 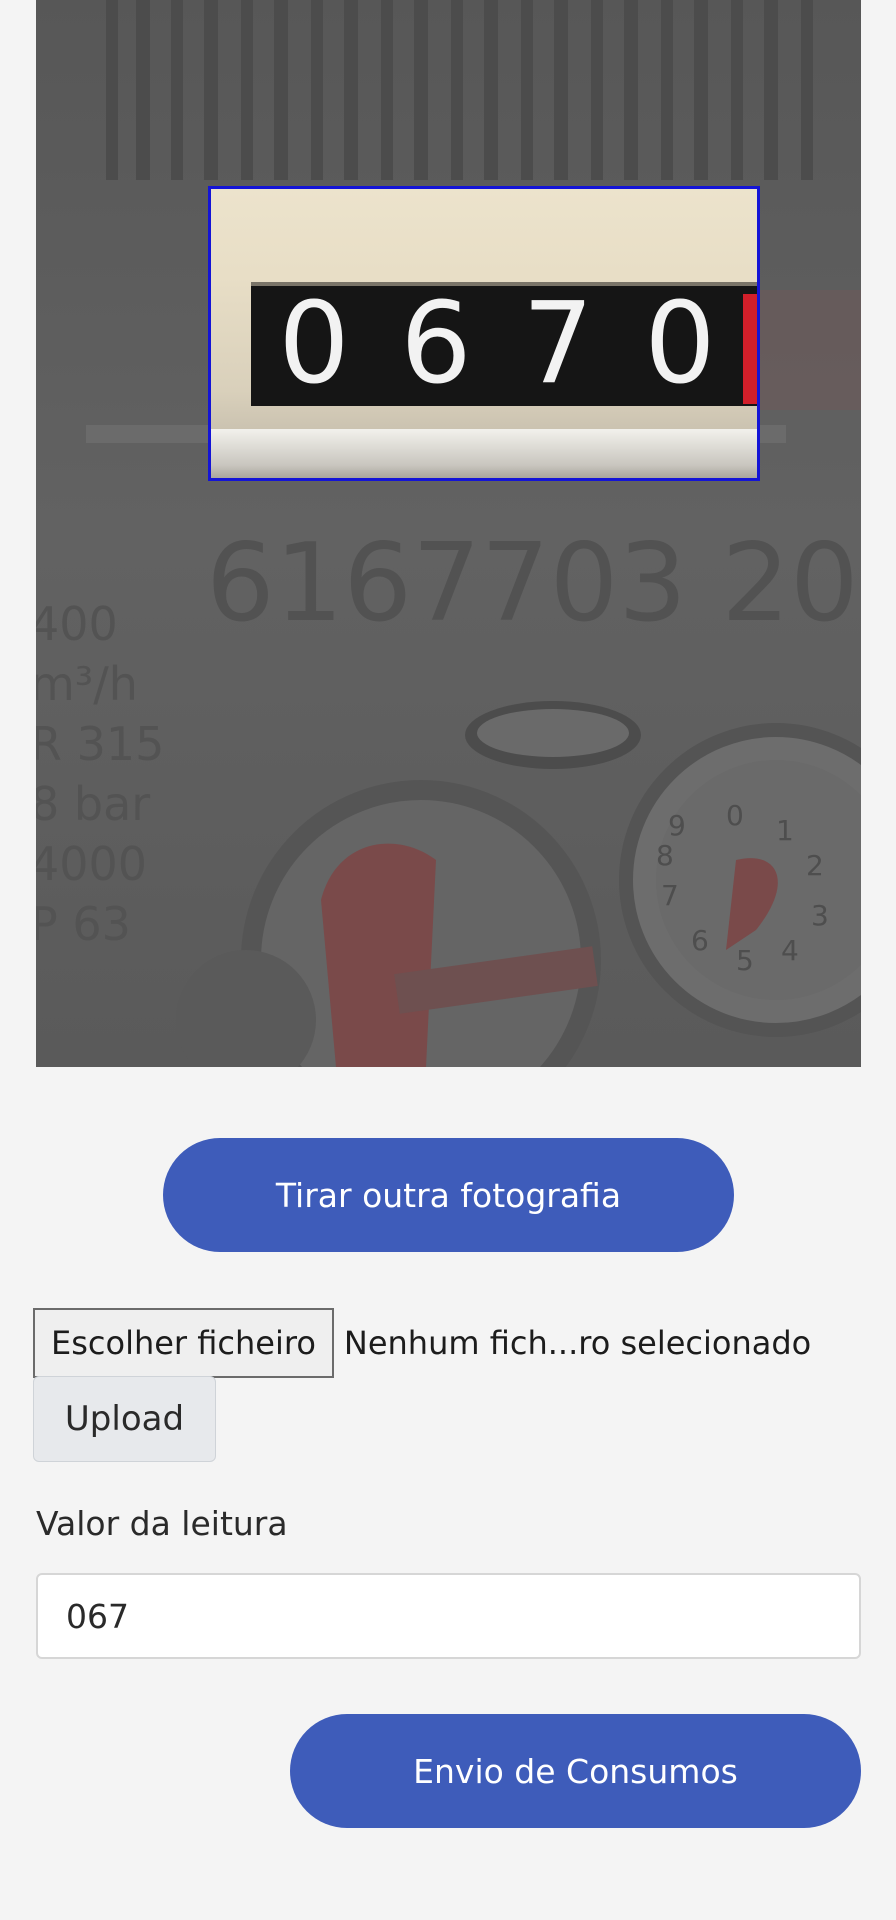 I want to click on counter-digits: 0 6 7 0, so click(x=497, y=344).